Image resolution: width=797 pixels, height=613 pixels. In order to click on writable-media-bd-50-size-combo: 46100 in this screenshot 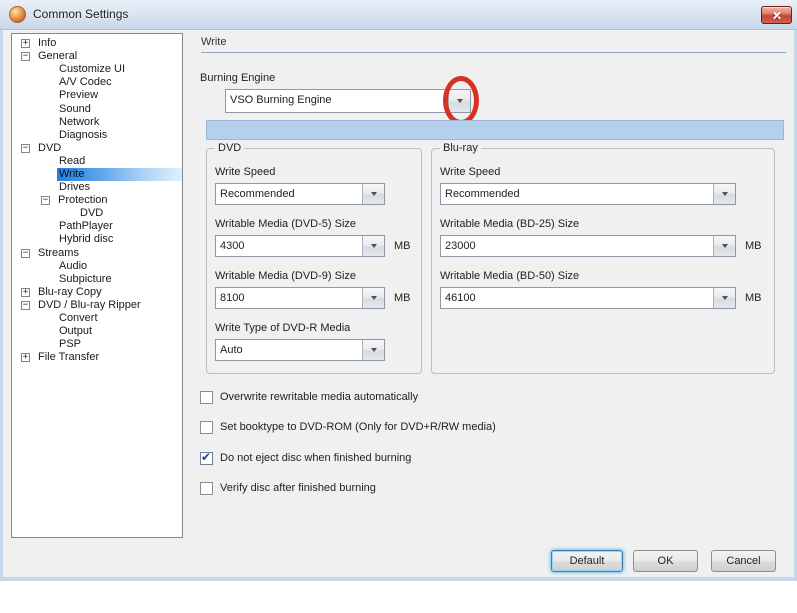, I will do `click(588, 298)`.